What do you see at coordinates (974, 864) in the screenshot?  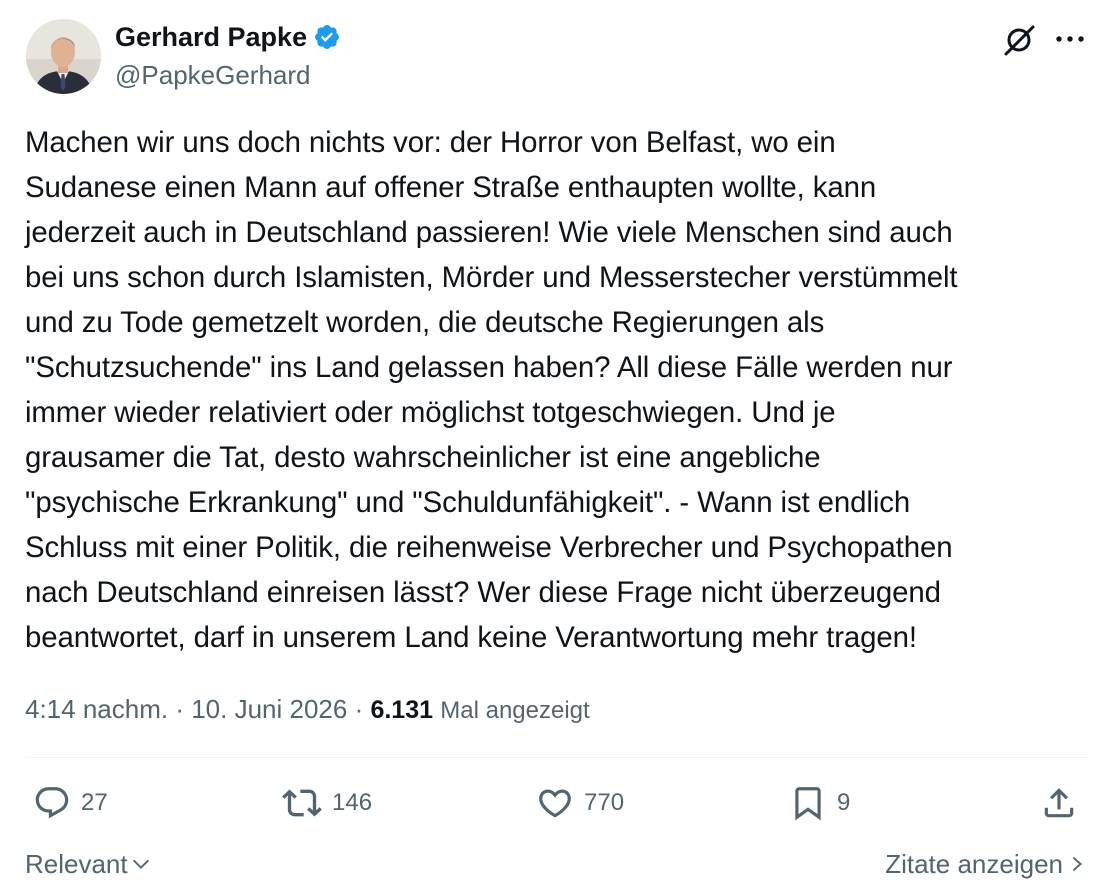 I see `quotes-label: Zitate anzeigen` at bounding box center [974, 864].